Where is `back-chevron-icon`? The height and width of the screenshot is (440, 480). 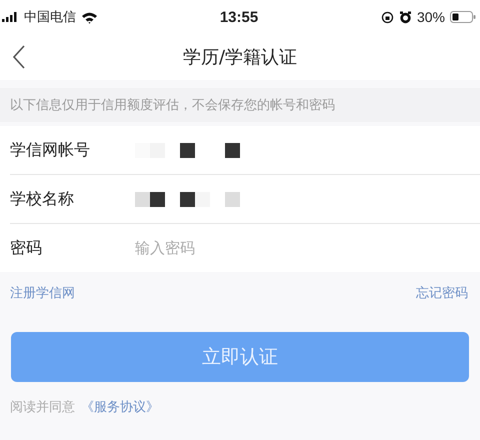 back-chevron-icon is located at coordinates (19, 57).